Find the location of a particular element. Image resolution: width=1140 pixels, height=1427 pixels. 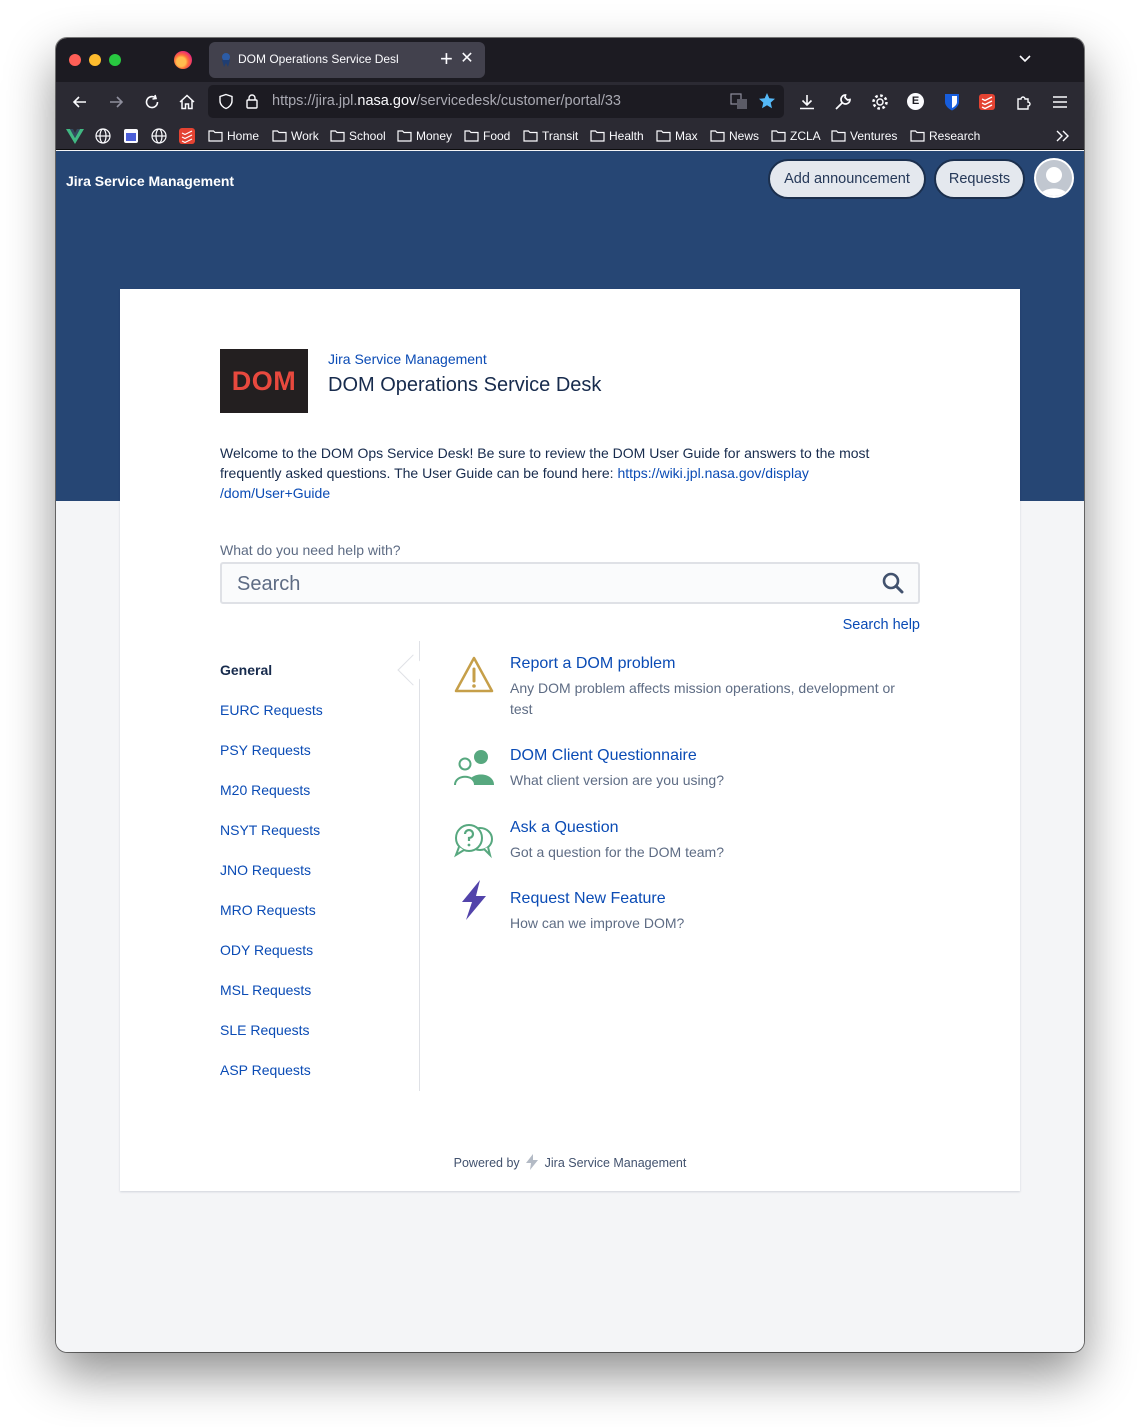

warning-icon is located at coordinates (474, 675).